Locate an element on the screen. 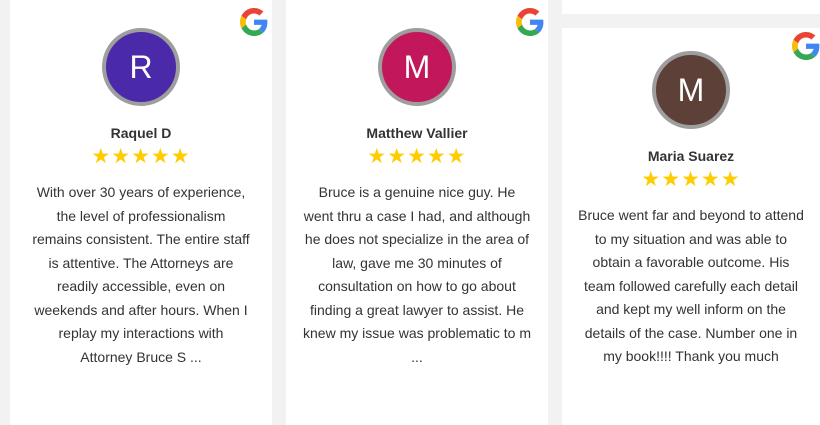  reviewer-name: Raquel D is located at coordinates (141, 133).